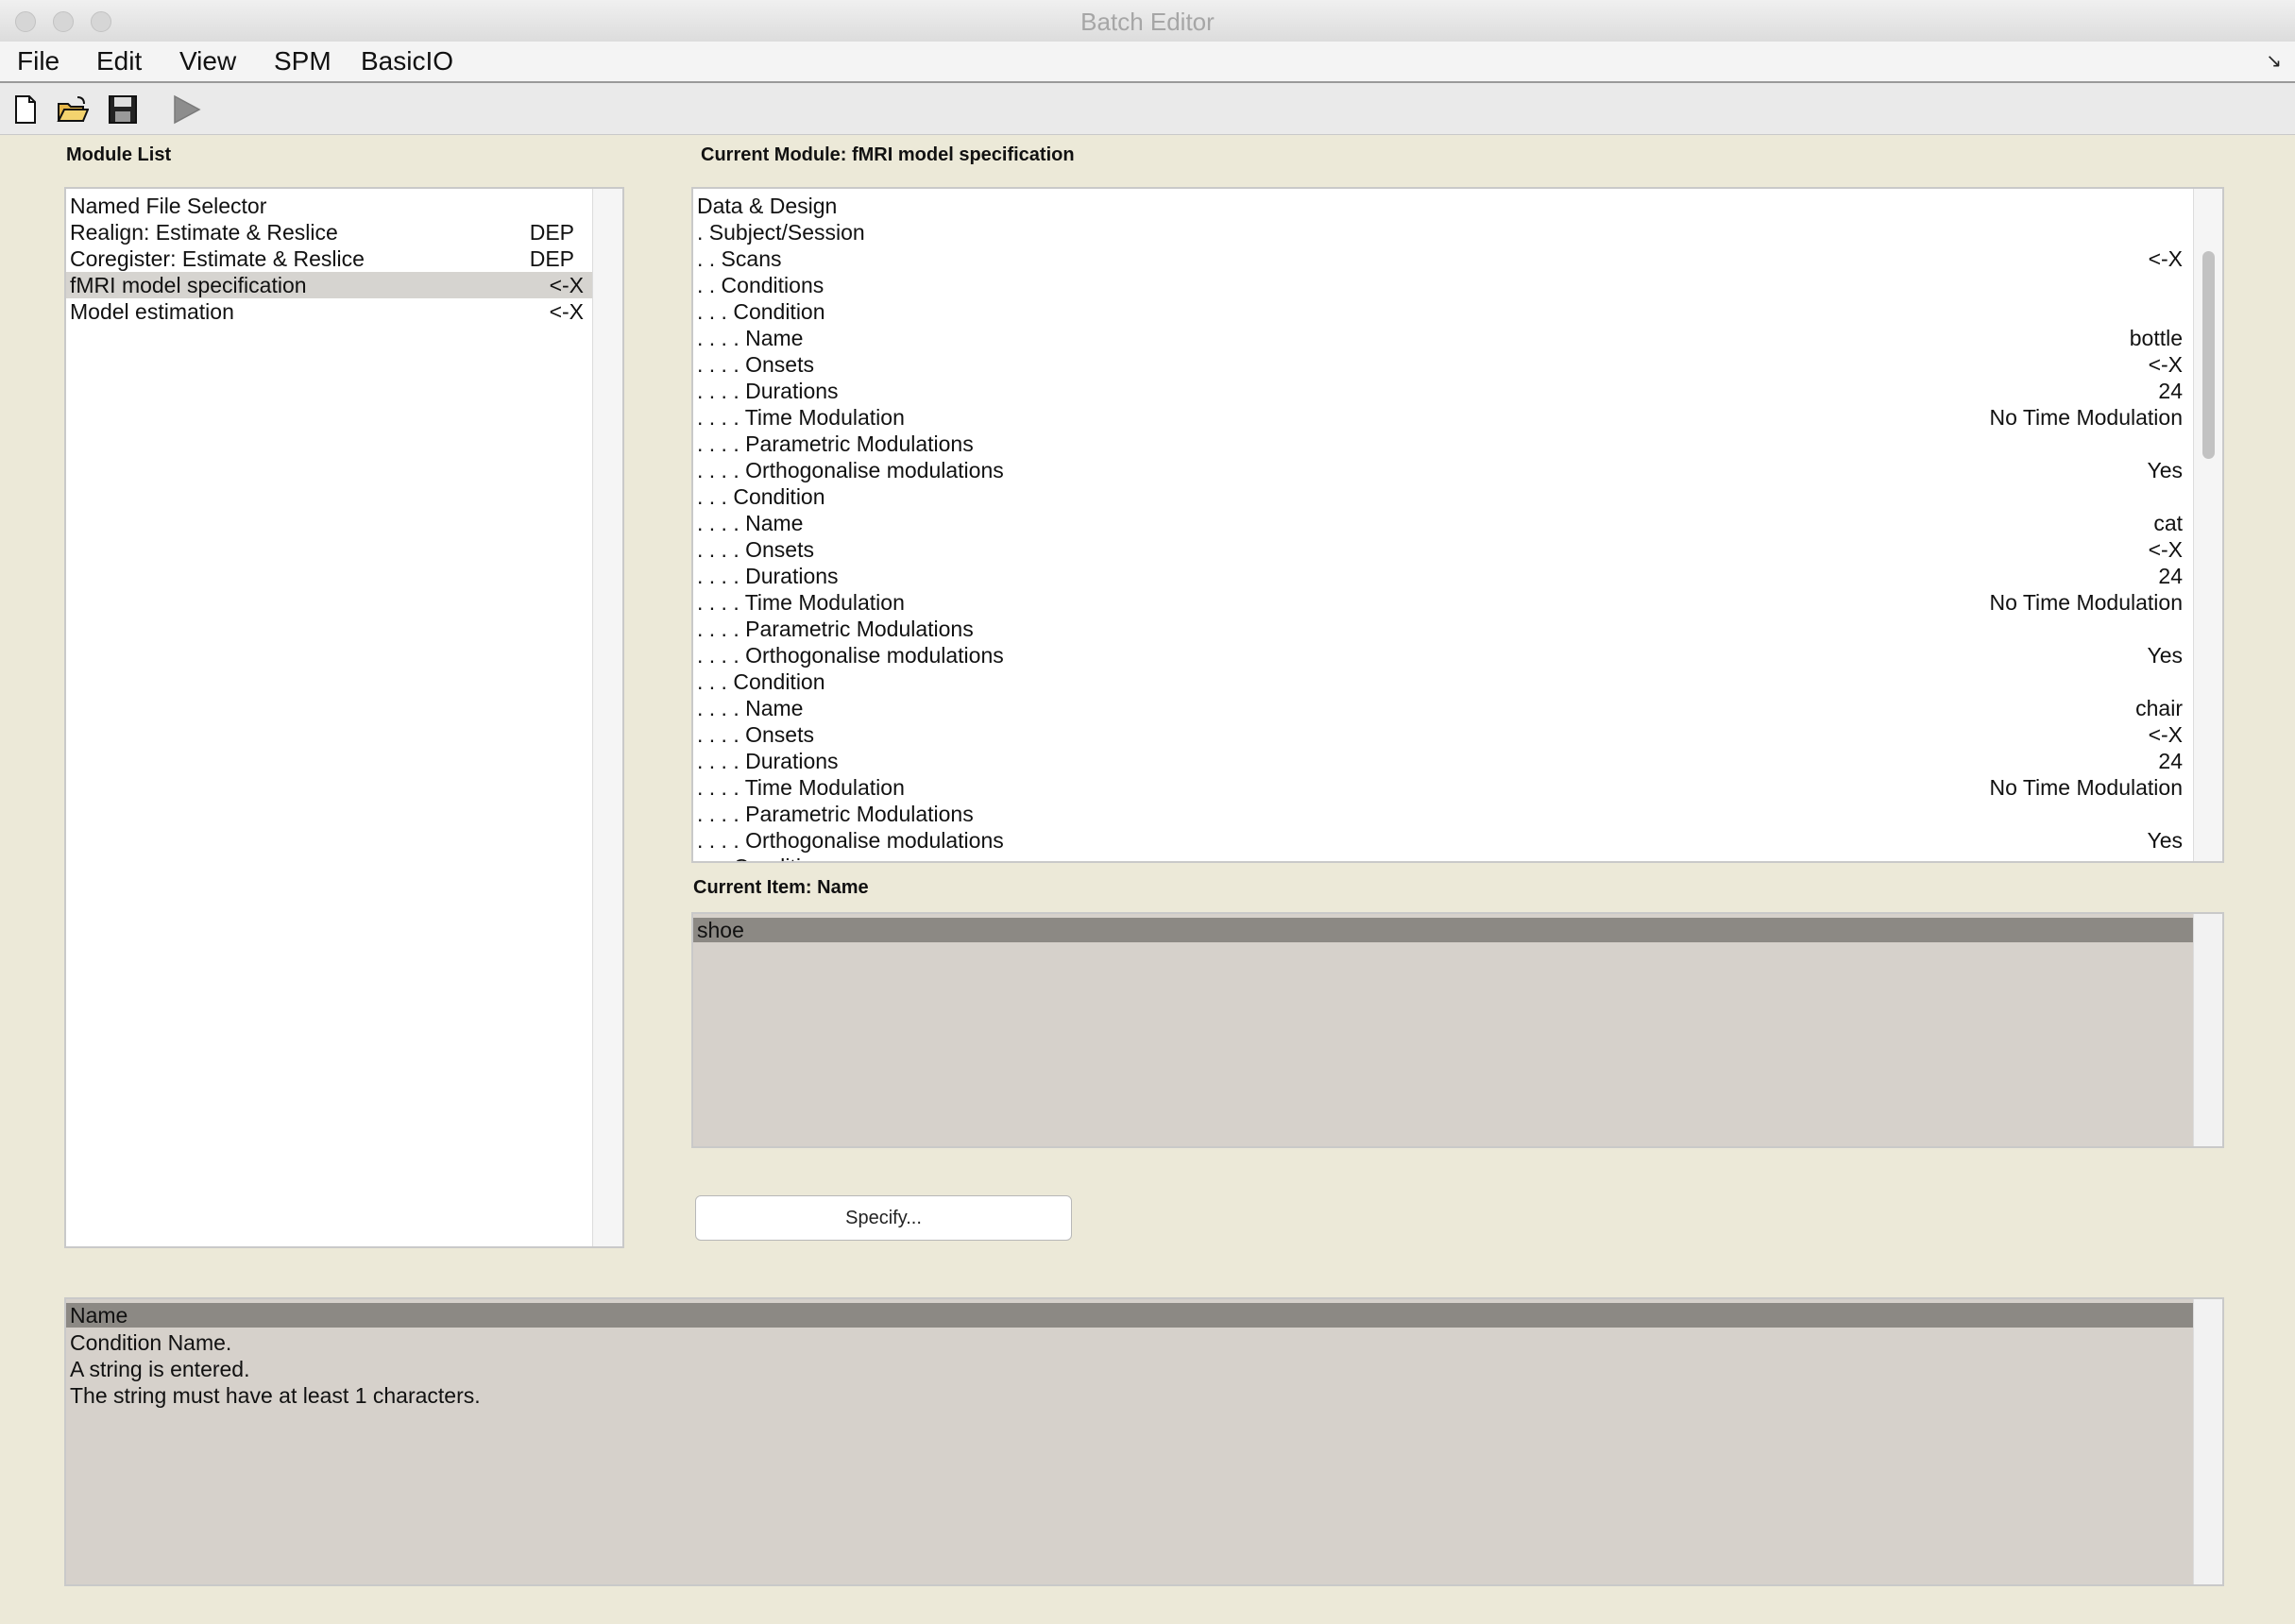 The width and height of the screenshot is (2295, 1624). Describe the element at coordinates (739, 258) in the screenshot. I see `module-tree-row-label: . . Scans` at that location.